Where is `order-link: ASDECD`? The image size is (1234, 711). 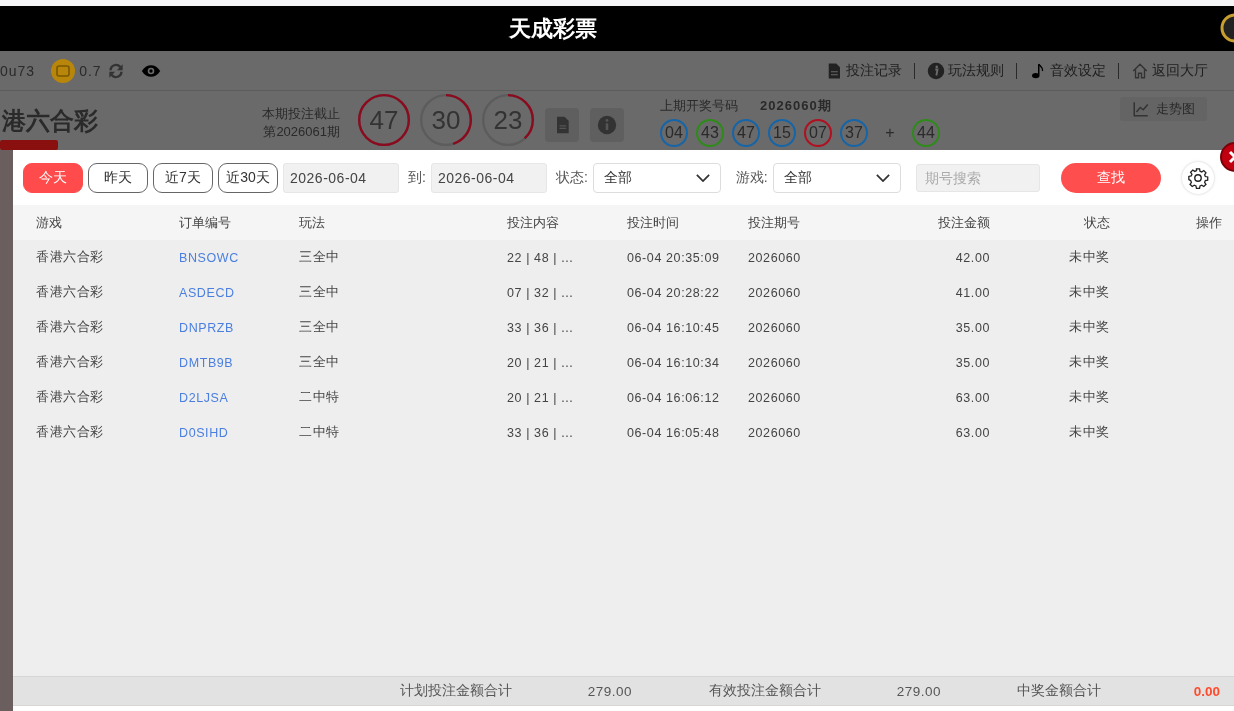
order-link: ASDECD is located at coordinates (239, 292).